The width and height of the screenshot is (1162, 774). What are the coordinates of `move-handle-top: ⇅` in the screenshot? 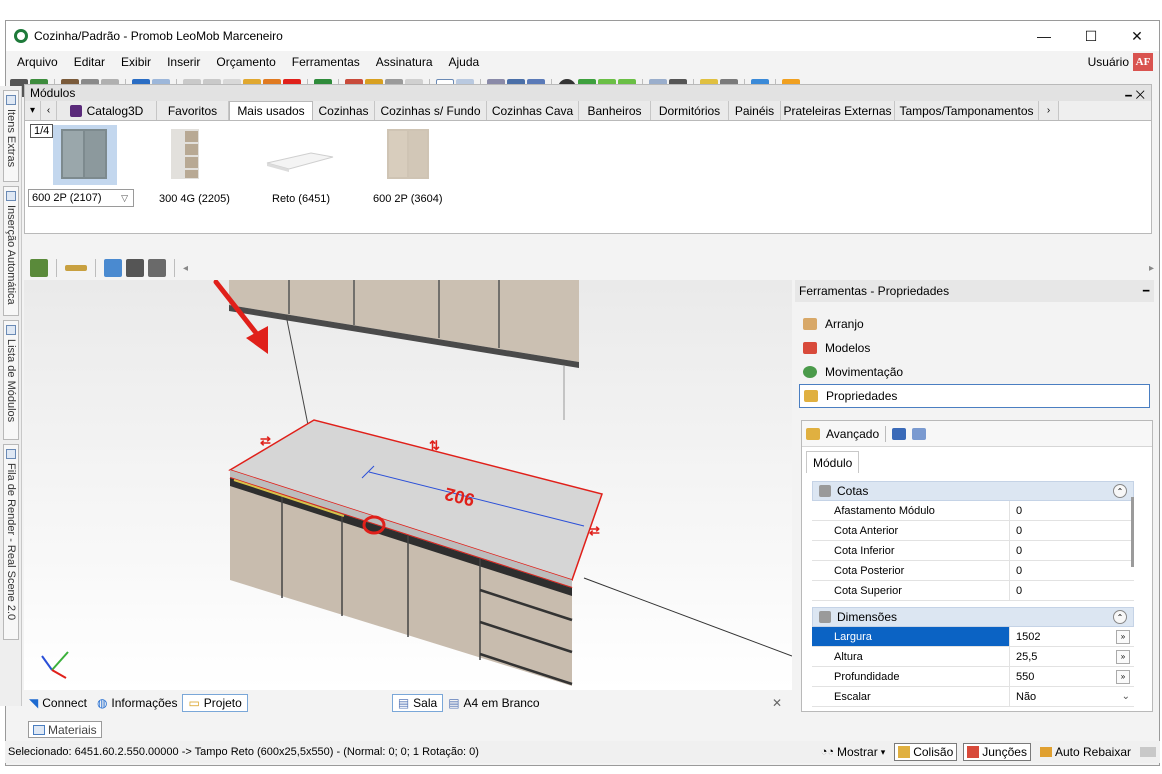 It's located at (434, 445).